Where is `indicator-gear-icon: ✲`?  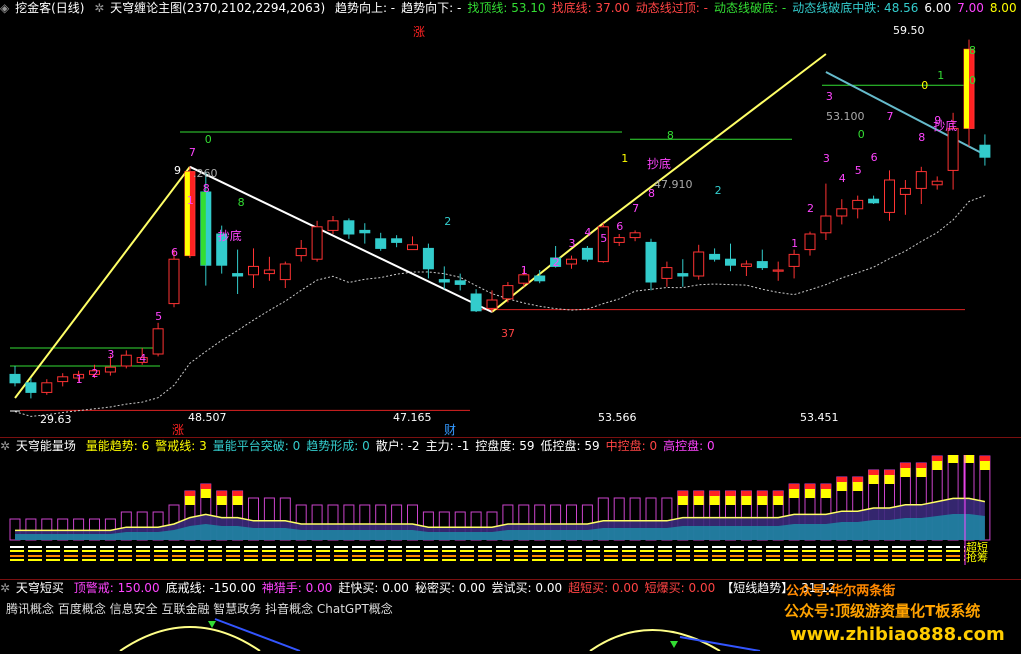 indicator-gear-icon: ✲ is located at coordinates (99, 8).